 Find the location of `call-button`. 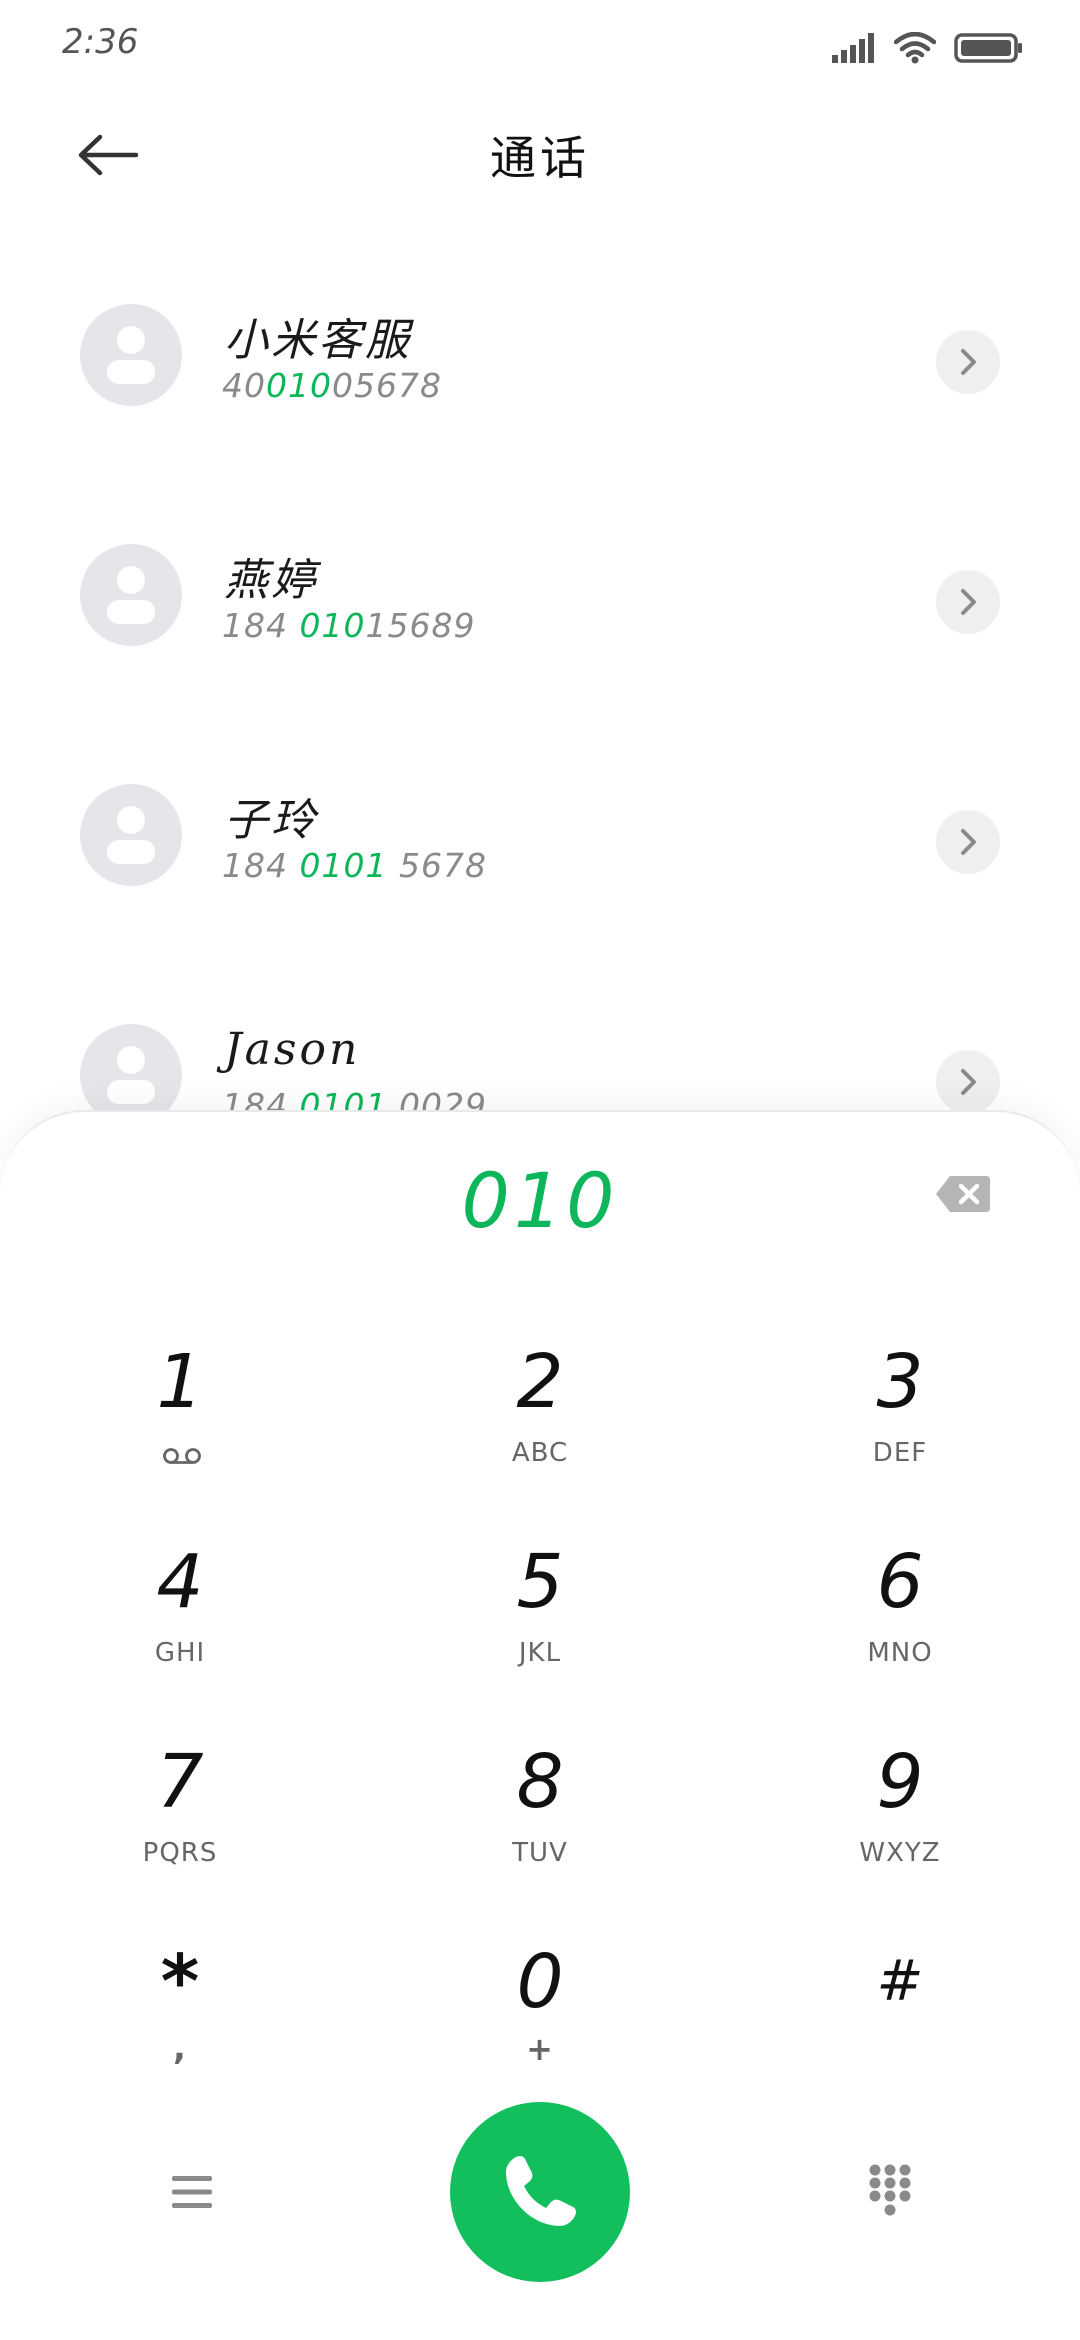

call-button is located at coordinates (540, 2192).